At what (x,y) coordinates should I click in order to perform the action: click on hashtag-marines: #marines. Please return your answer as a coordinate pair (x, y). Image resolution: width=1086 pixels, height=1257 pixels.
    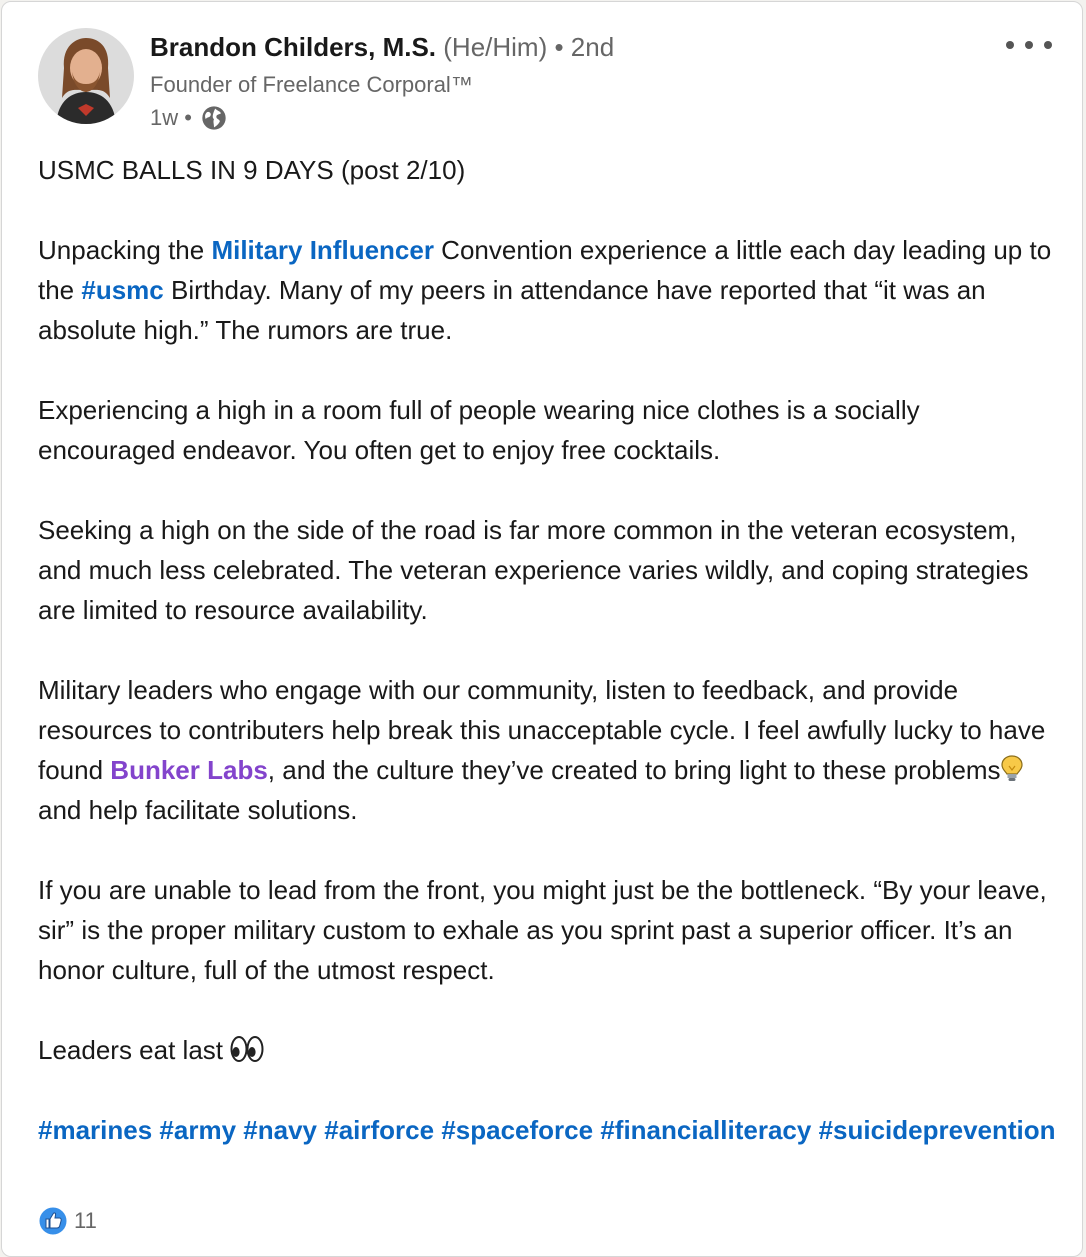
    Looking at the image, I should click on (95, 1130).